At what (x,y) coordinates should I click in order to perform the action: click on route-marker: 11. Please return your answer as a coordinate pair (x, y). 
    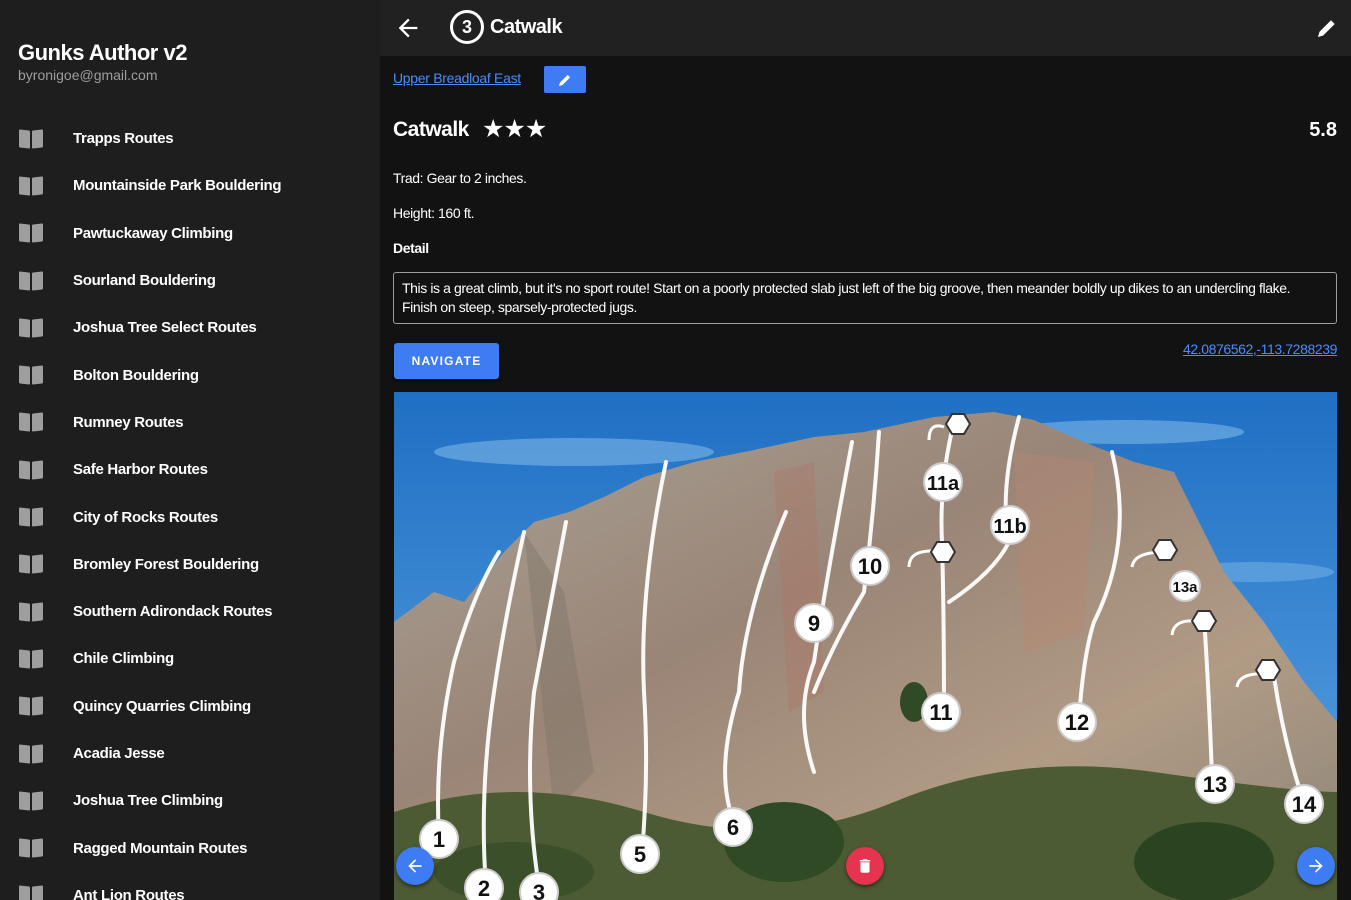
    Looking at the image, I should click on (941, 712).